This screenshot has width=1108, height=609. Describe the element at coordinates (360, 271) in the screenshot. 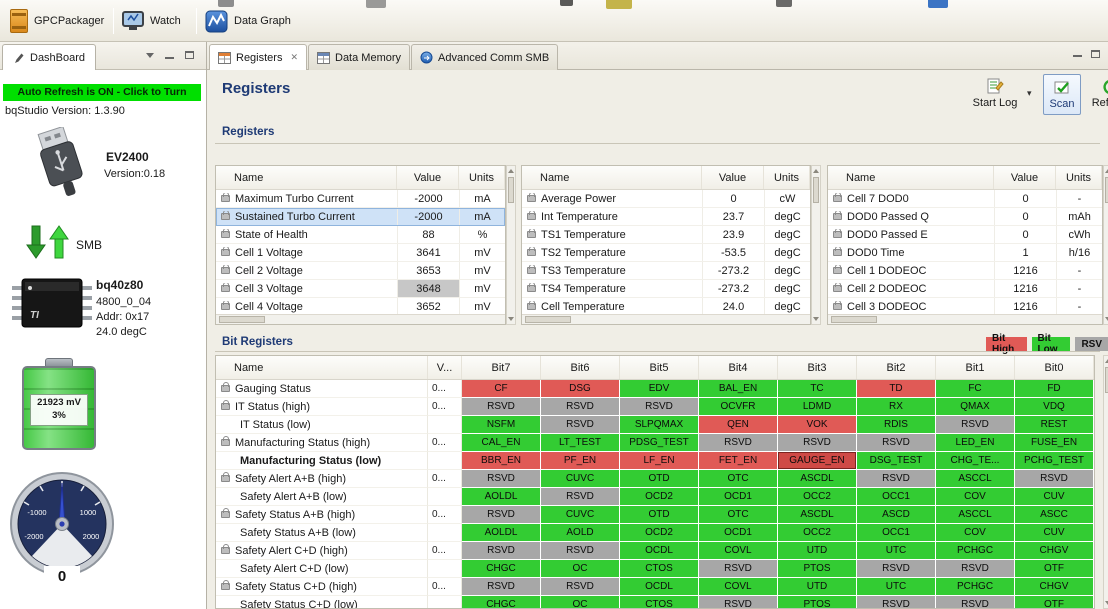

I see `register-row: Cell 2 Voltage 3653 mV` at that location.